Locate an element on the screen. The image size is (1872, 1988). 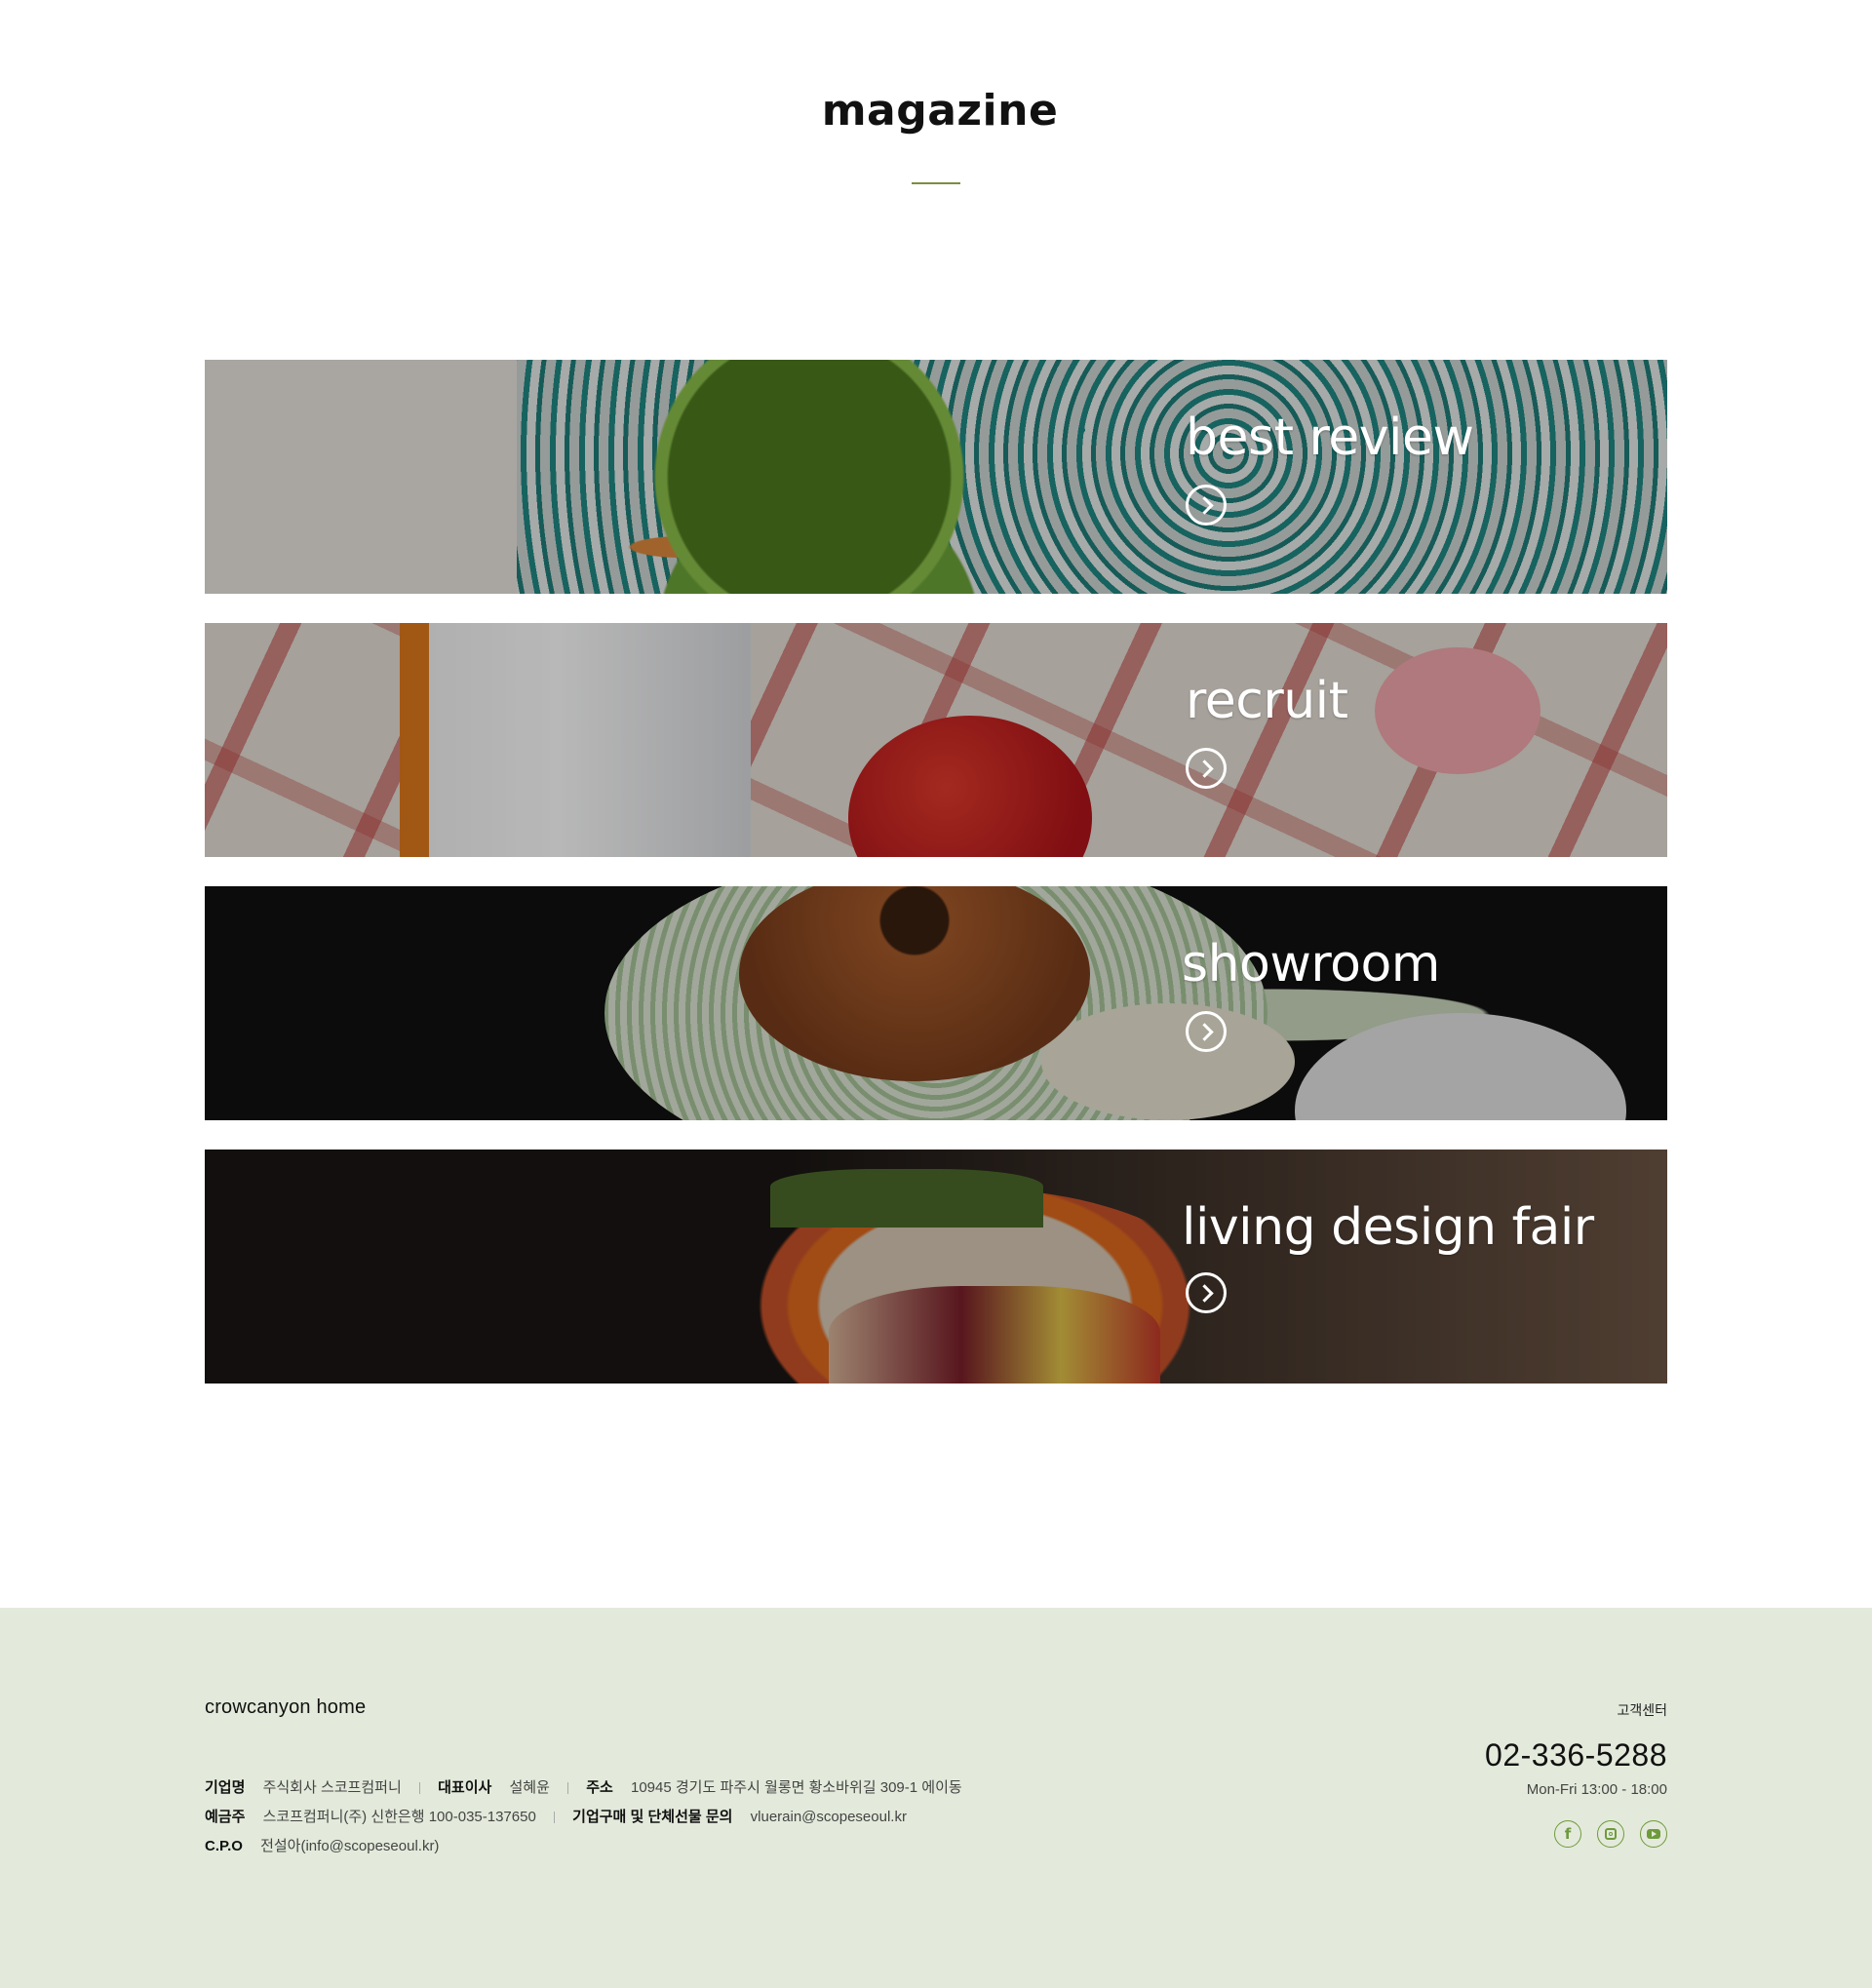
facebook-icon: f is located at coordinates (1567, 1834).